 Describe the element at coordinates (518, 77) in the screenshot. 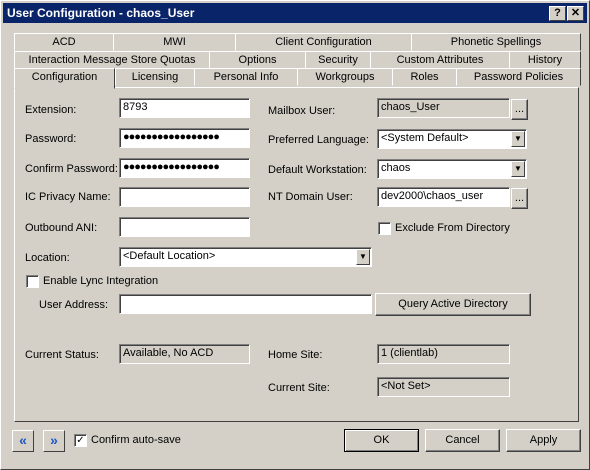

I see `tab-password-policies: Password Policies` at that location.